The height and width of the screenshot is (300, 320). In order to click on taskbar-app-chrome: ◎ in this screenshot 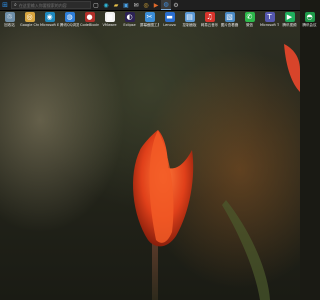, I will do `click(146, 5)`.